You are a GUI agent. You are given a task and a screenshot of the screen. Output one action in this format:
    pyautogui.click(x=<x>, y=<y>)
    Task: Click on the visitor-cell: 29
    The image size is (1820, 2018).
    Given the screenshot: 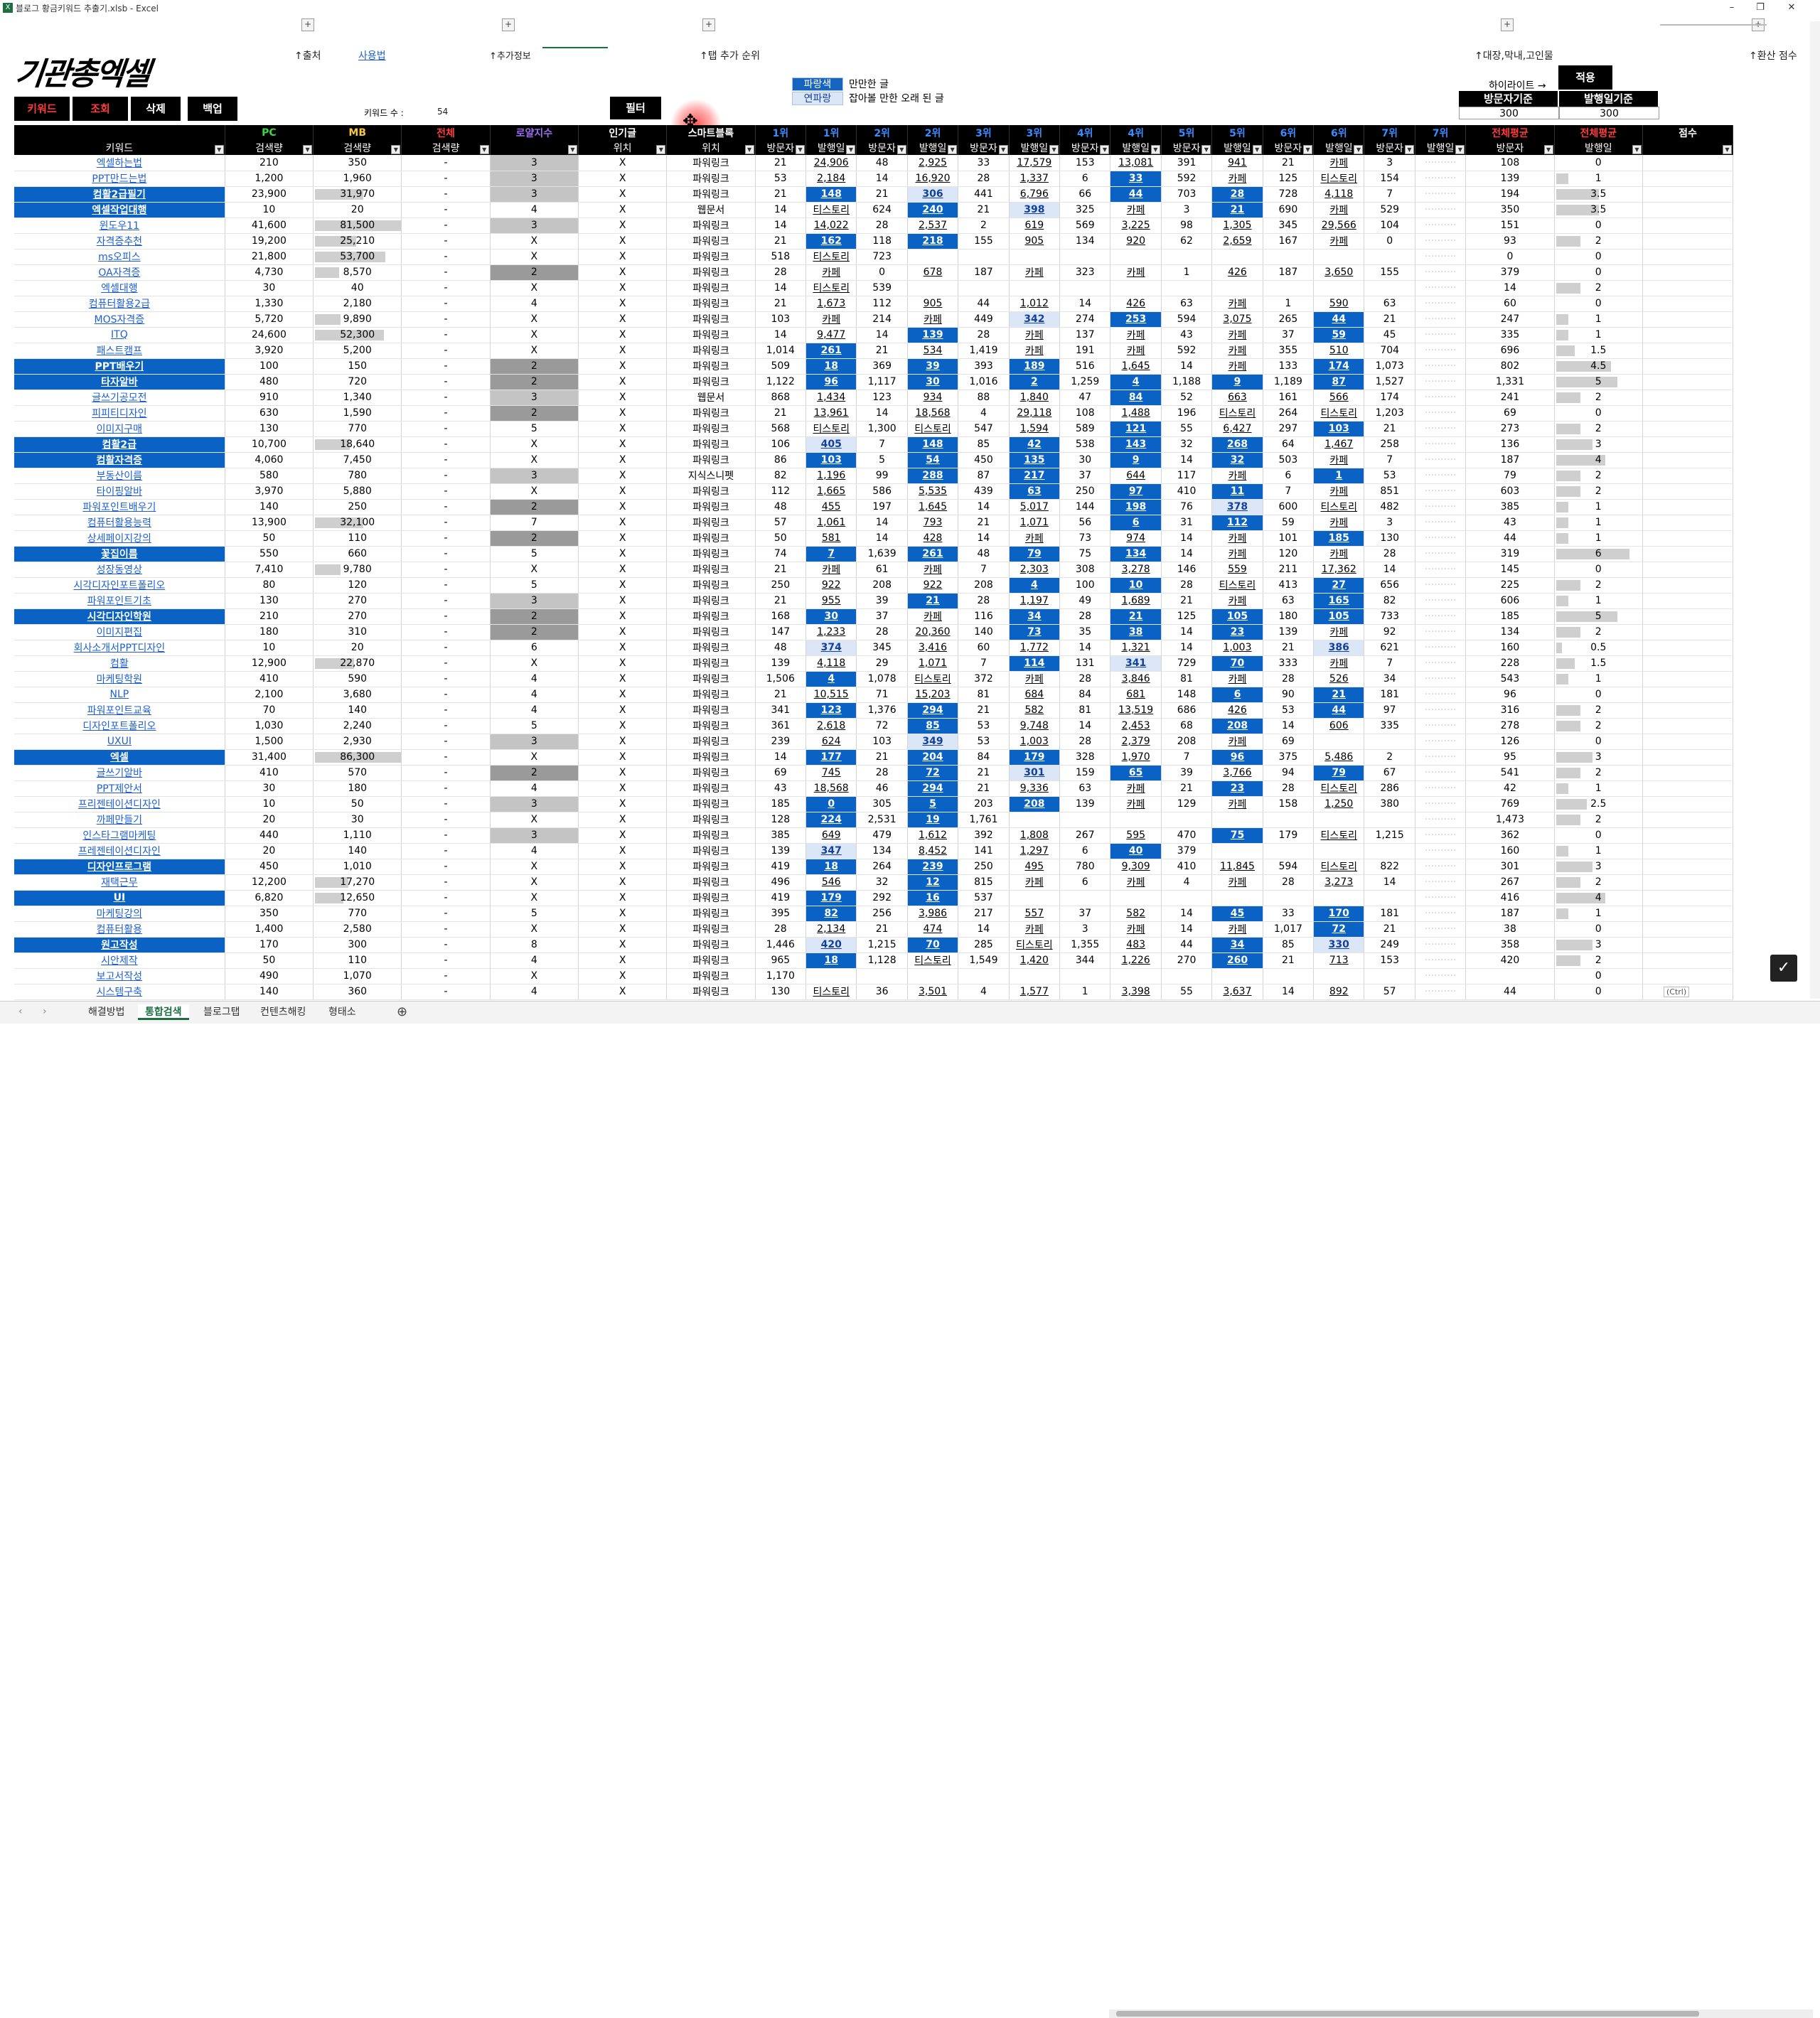 What is the action you would take?
    pyautogui.click(x=882, y=663)
    